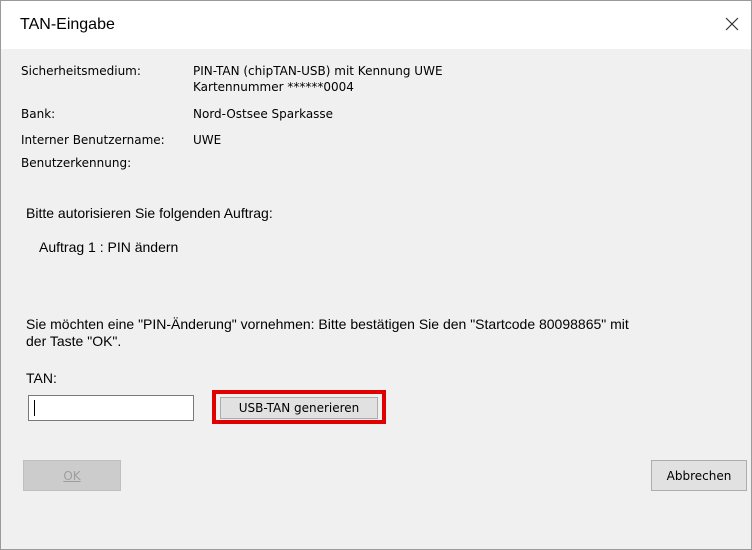 Image resolution: width=752 pixels, height=550 pixels. Describe the element at coordinates (76, 163) in the screenshot. I see `user-id-label: Benutzerkennung:` at that location.